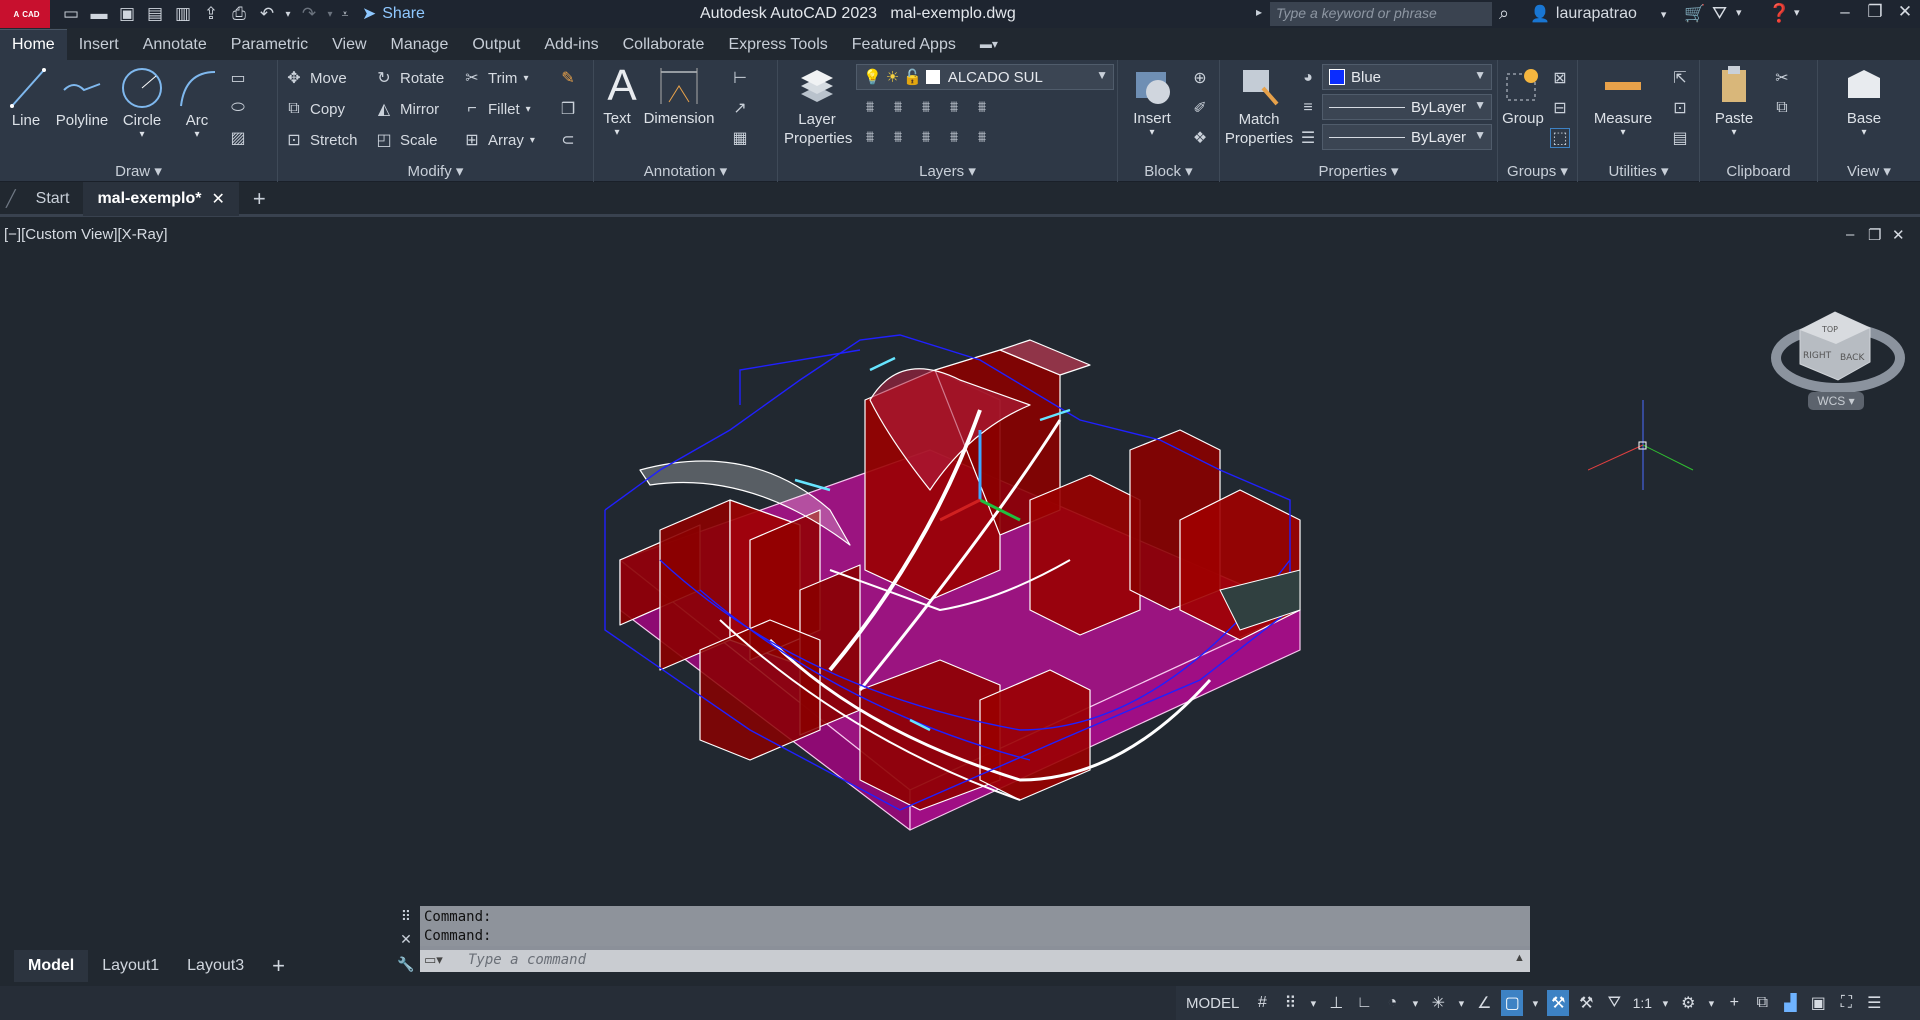 The height and width of the screenshot is (1020, 1920). What do you see at coordinates (1874, 235) in the screenshot?
I see `viewport-restore-icon: ❐` at bounding box center [1874, 235].